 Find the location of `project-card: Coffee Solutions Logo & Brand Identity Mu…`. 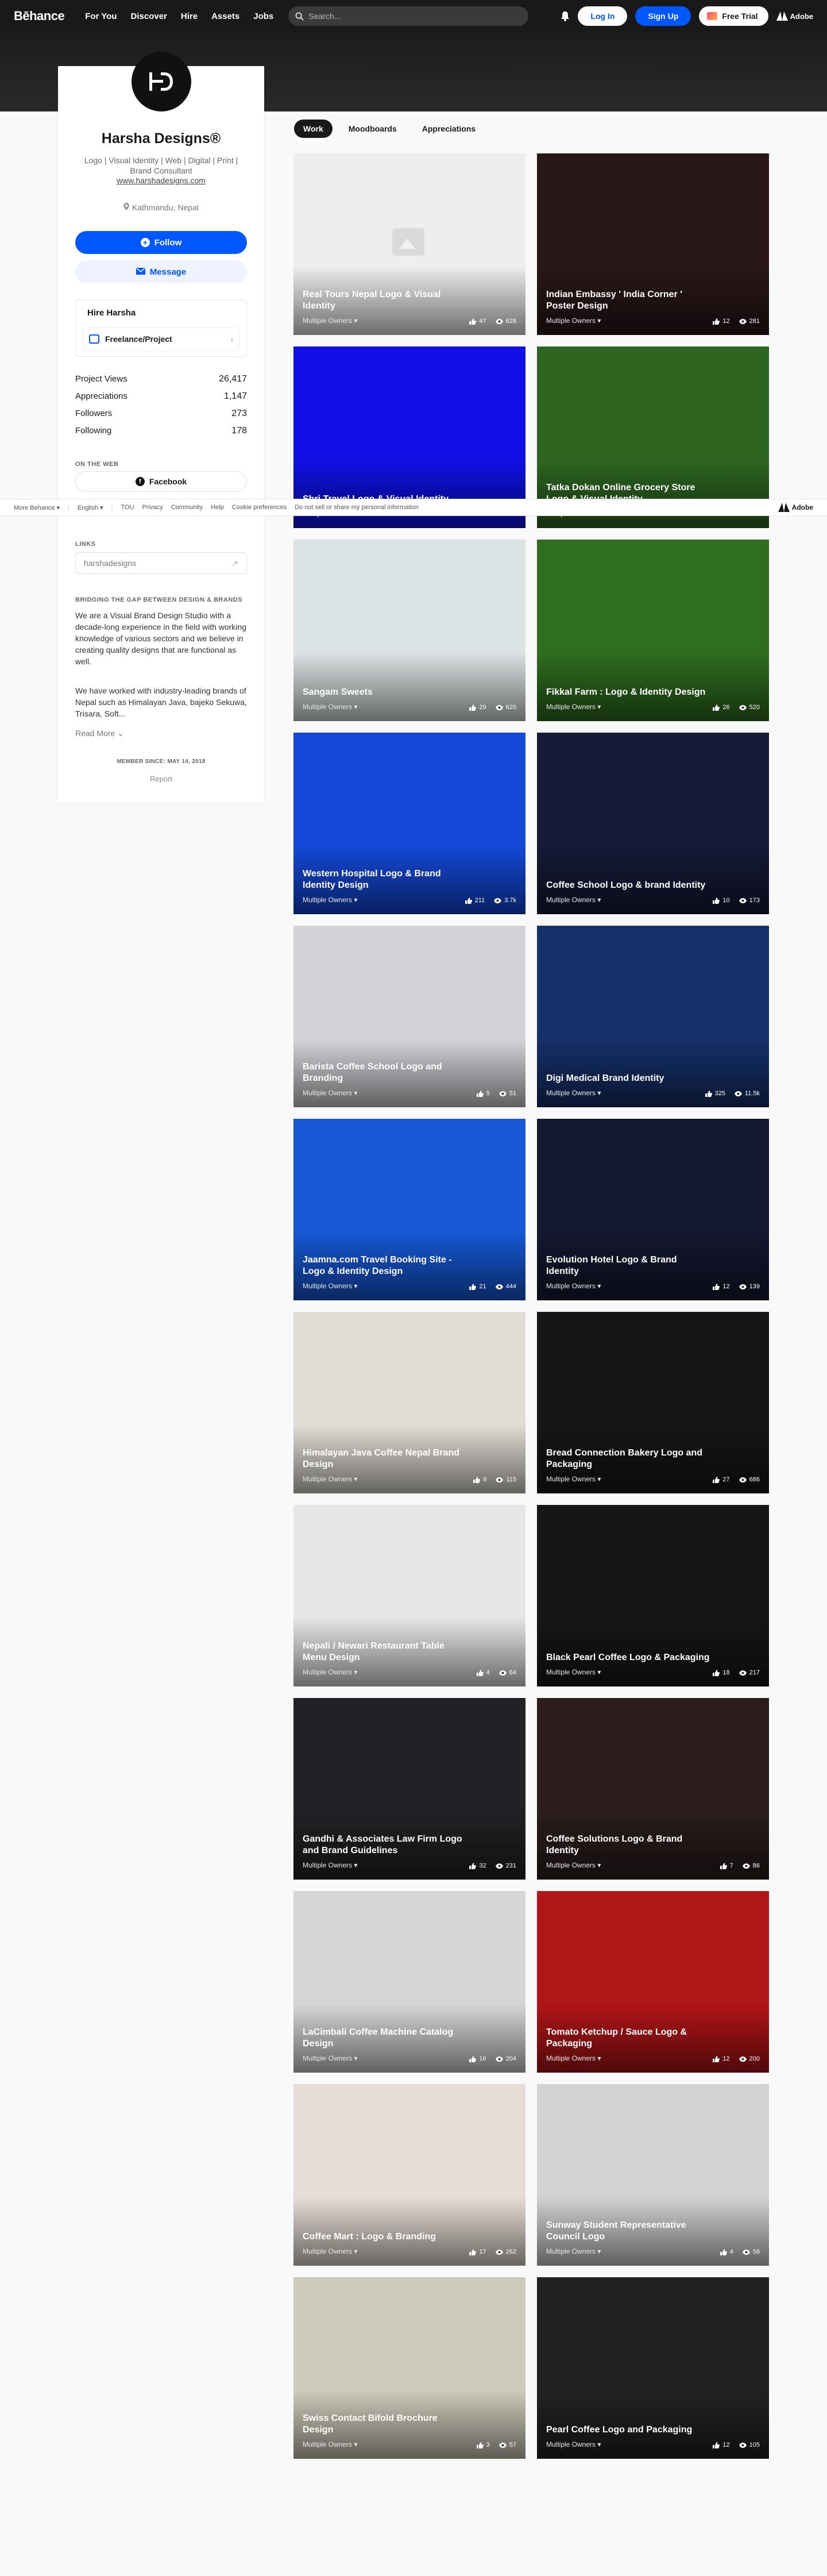

project-card: Coffee Solutions Logo & Brand Identity Mu… is located at coordinates (653, 1789).